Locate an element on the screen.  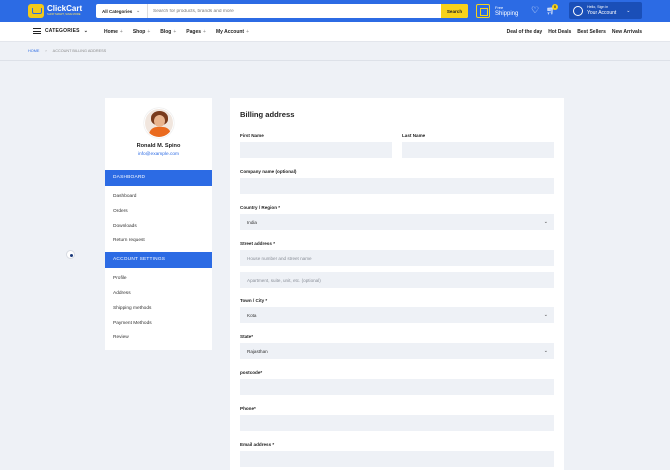
nav-my-account: My Account + is located at coordinates (232, 32).